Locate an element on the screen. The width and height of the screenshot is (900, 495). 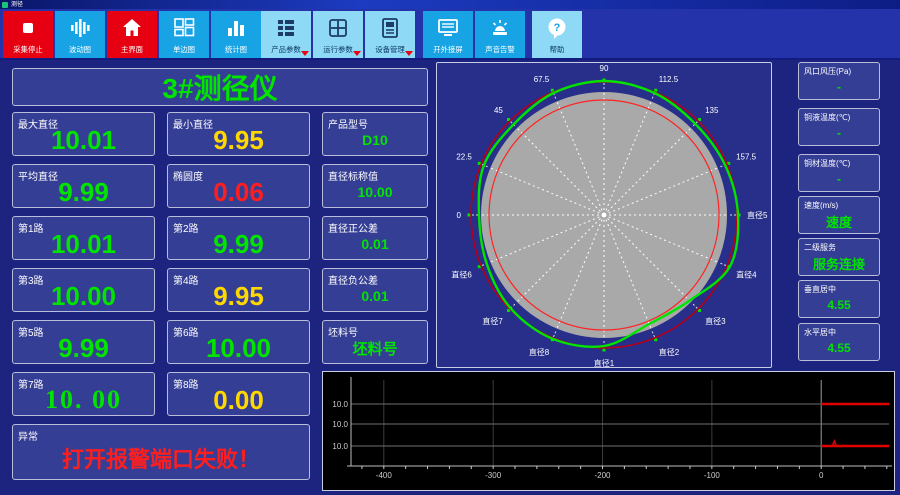
field-avg-diameter: 平均直径 9.99 is located at coordinates (83, 186).